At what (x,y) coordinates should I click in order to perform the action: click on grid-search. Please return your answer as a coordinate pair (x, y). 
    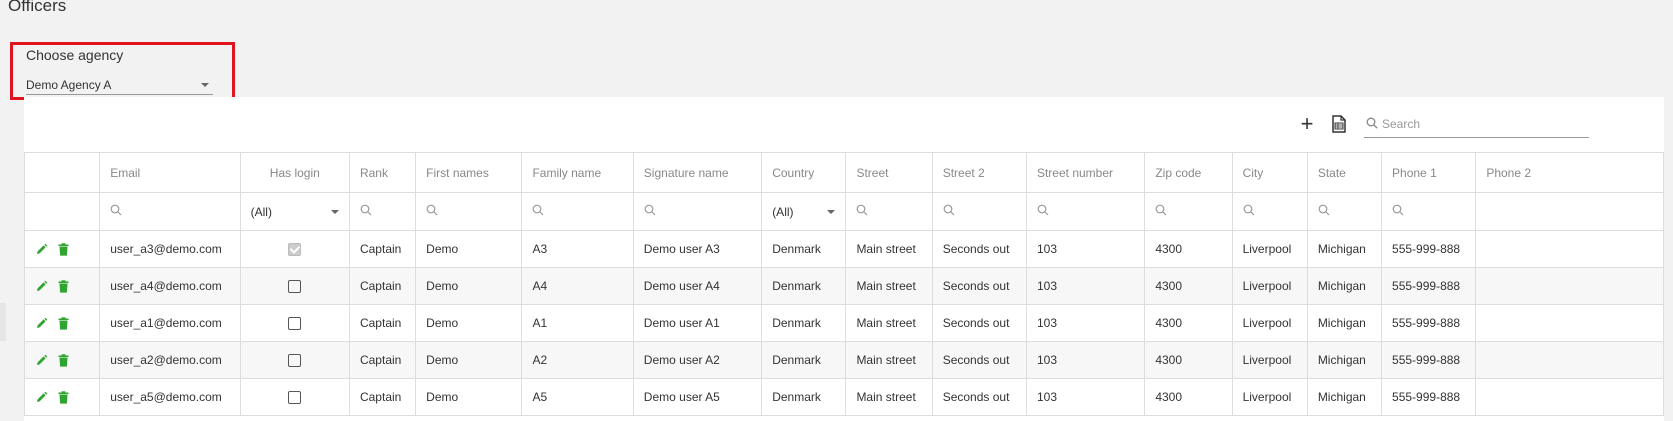
    Looking at the image, I should click on (1476, 124).